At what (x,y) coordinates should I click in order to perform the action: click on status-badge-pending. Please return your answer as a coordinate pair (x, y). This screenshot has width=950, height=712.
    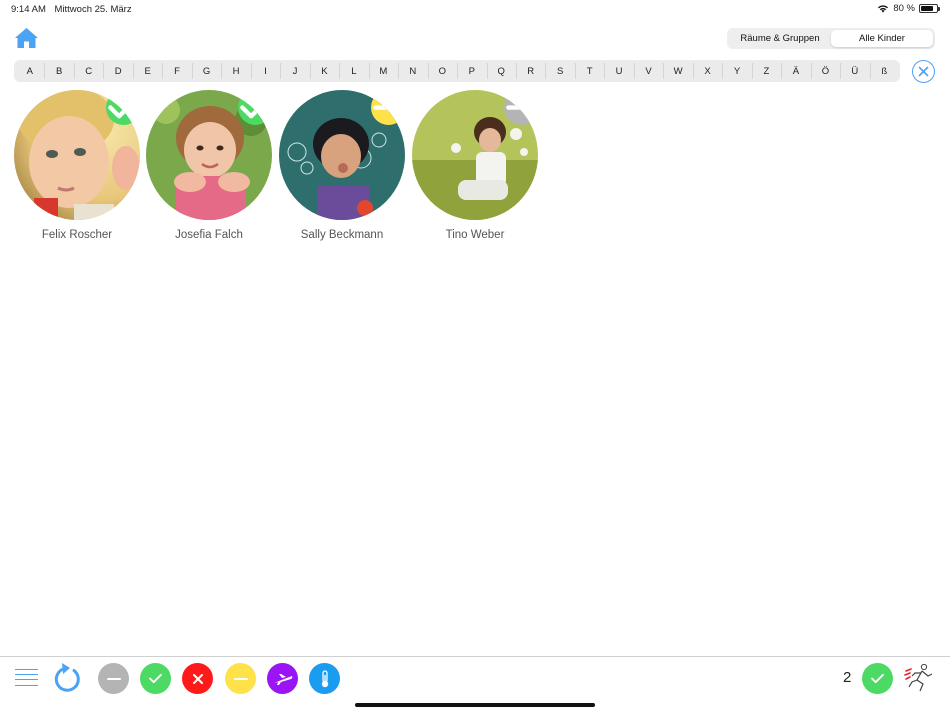
    Looking at the image, I should click on (388, 107).